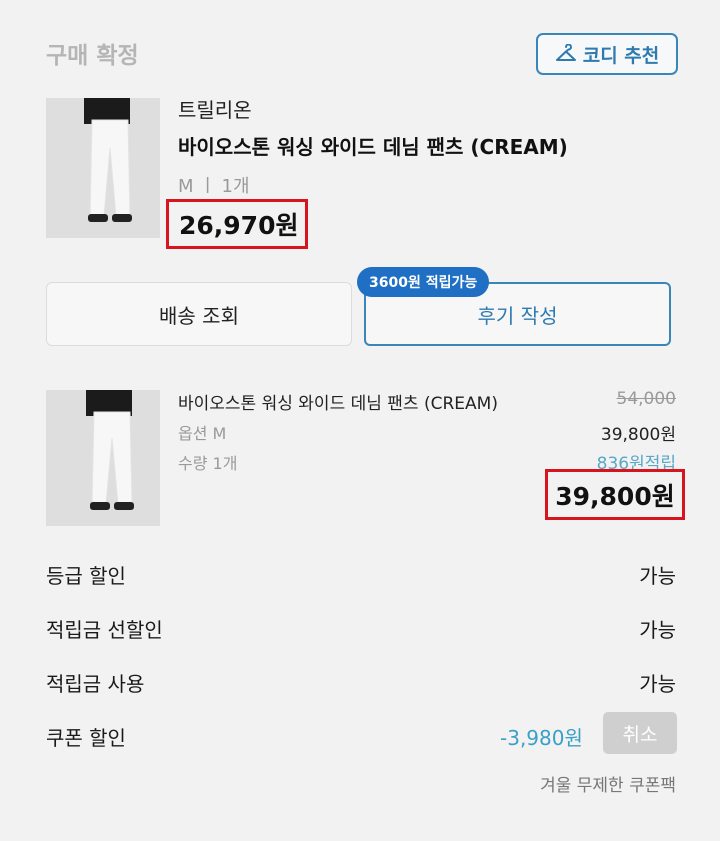 The image size is (720, 841). I want to click on price-highlight-box: 26,970원, so click(237, 224).